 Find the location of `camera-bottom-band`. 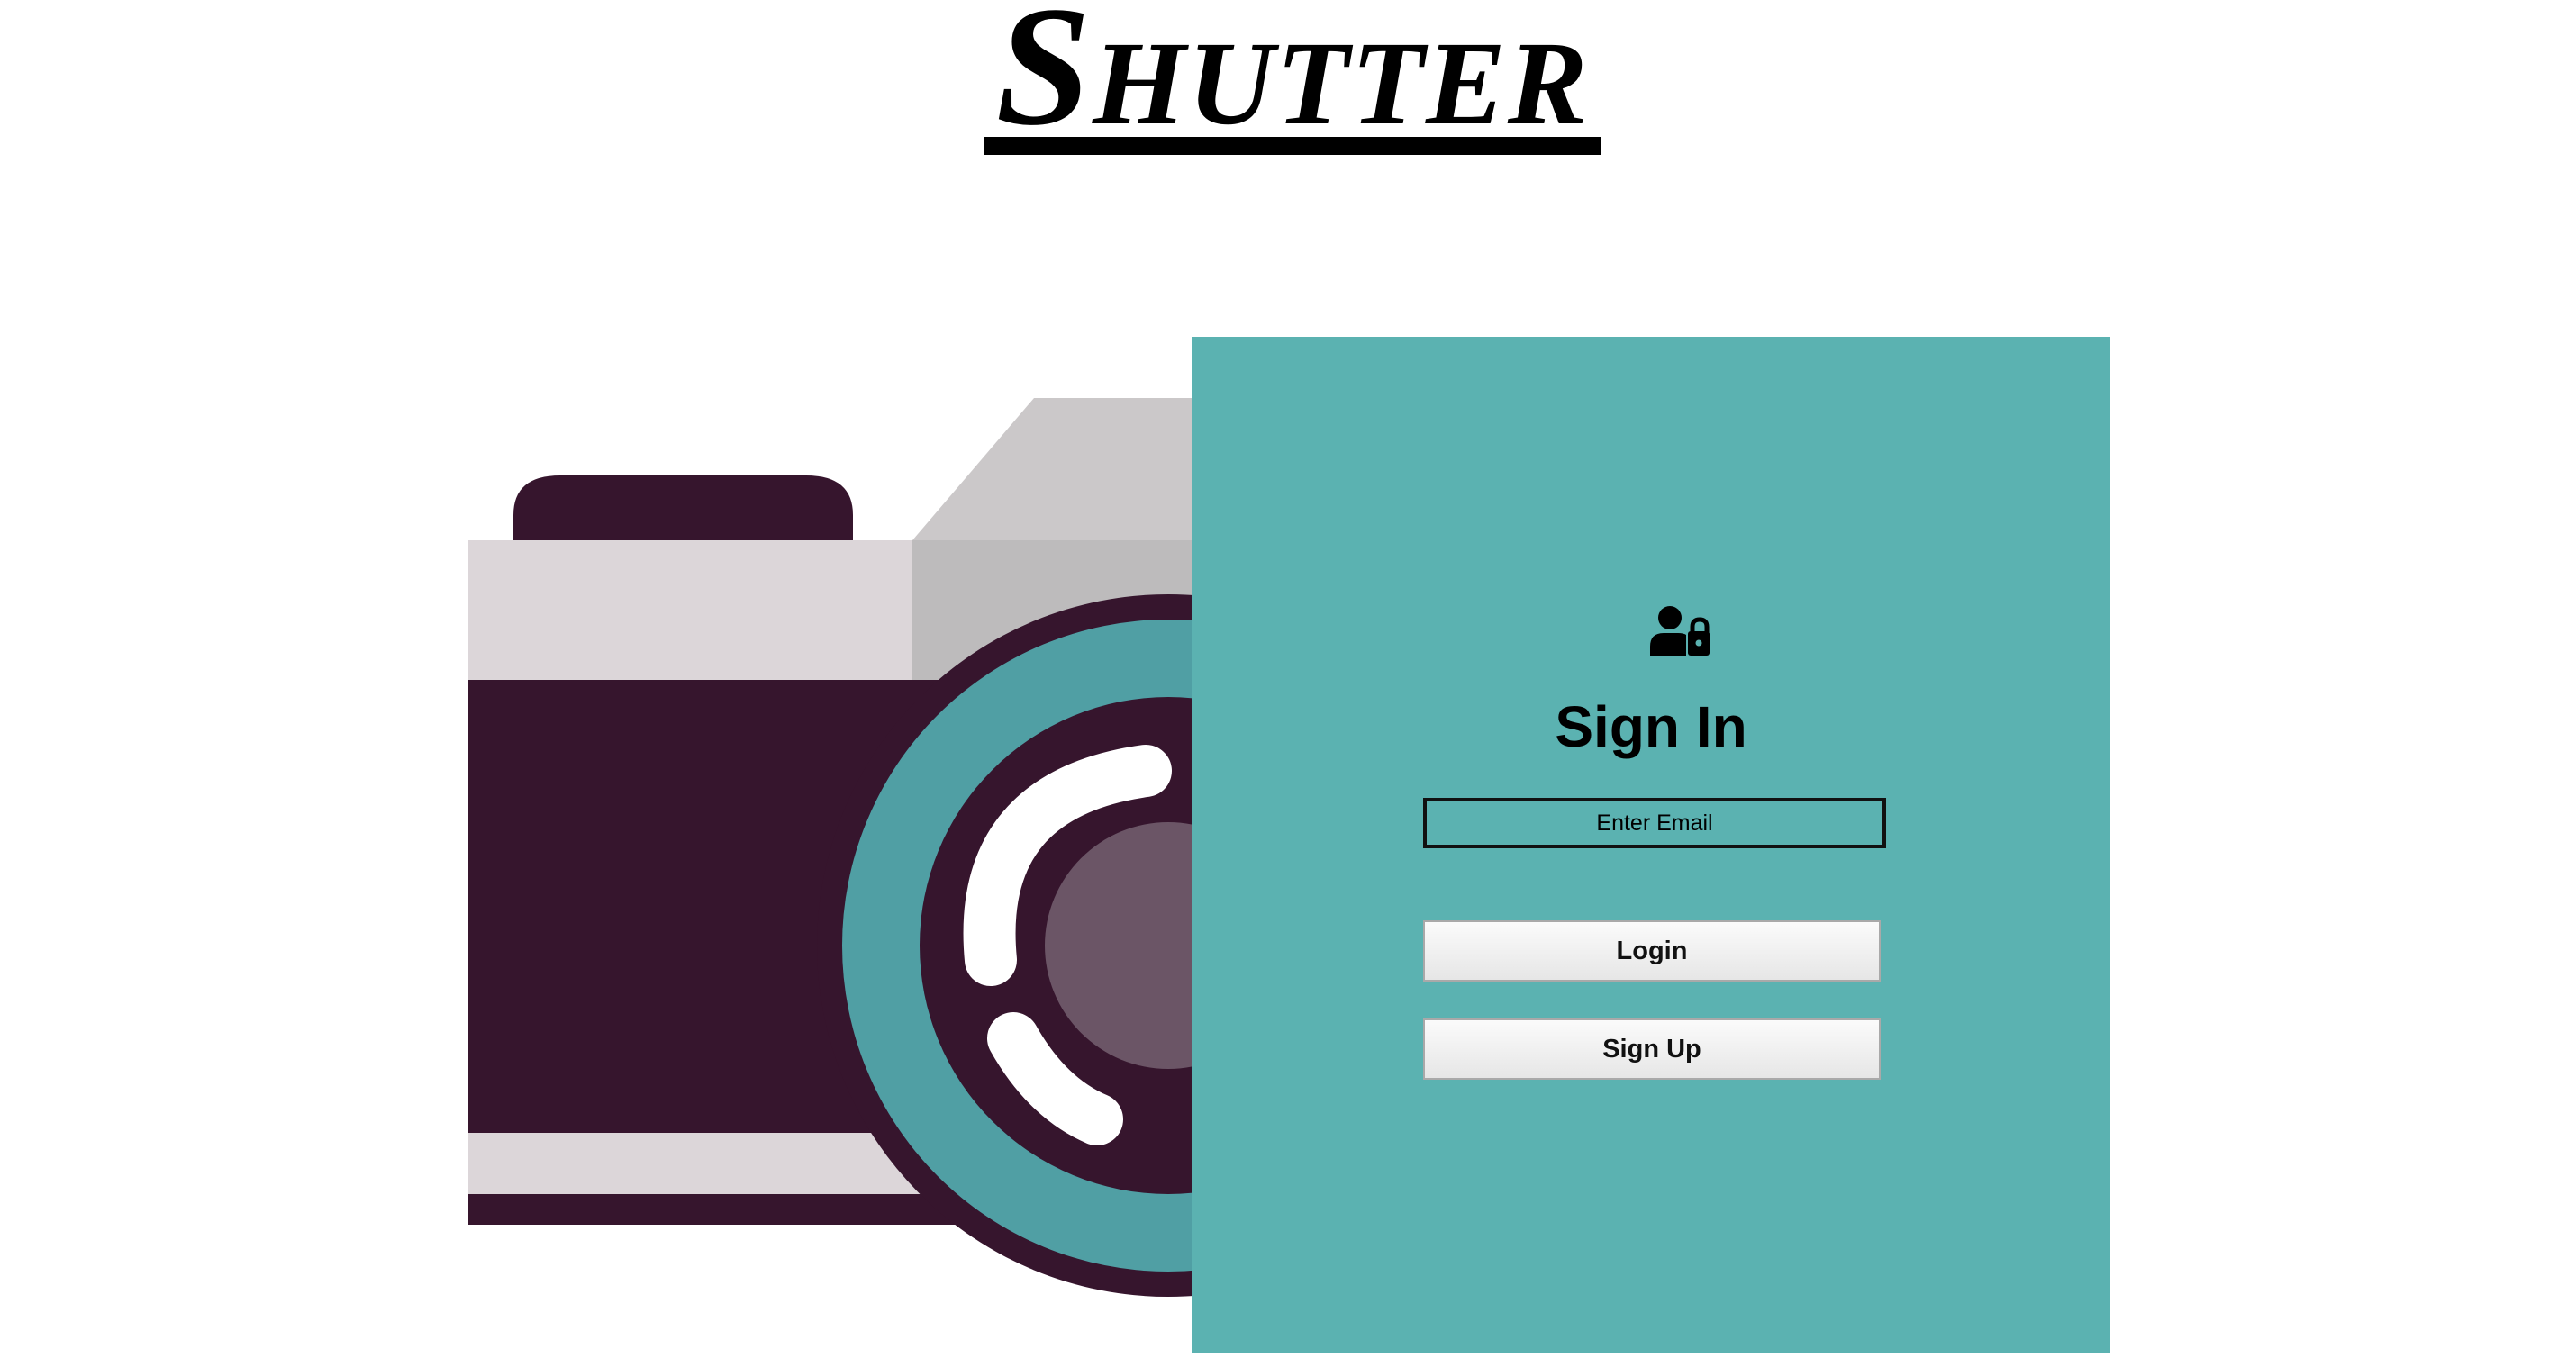

camera-bottom-band is located at coordinates (702, 1164).